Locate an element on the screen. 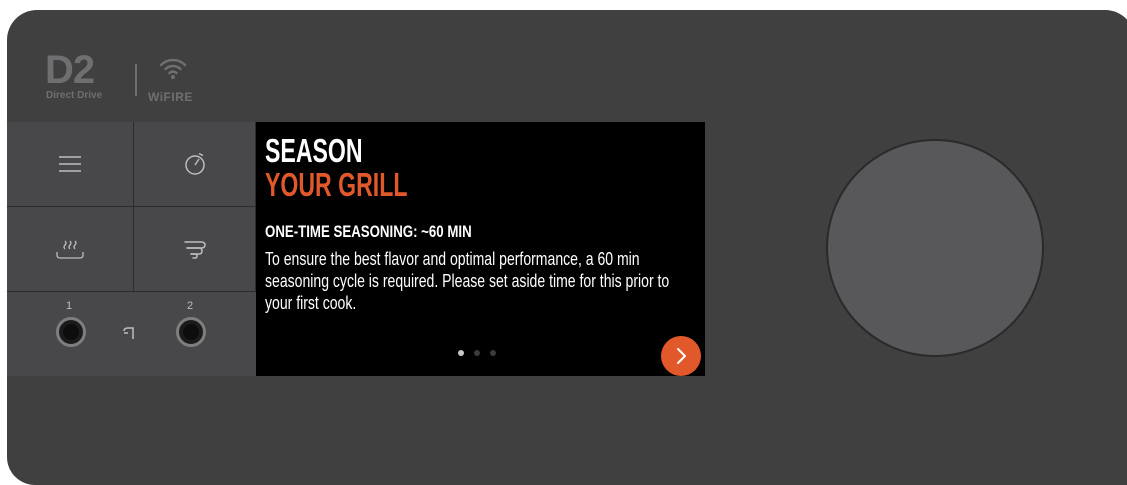 The image size is (1127, 485). timer-icon is located at coordinates (194, 163).